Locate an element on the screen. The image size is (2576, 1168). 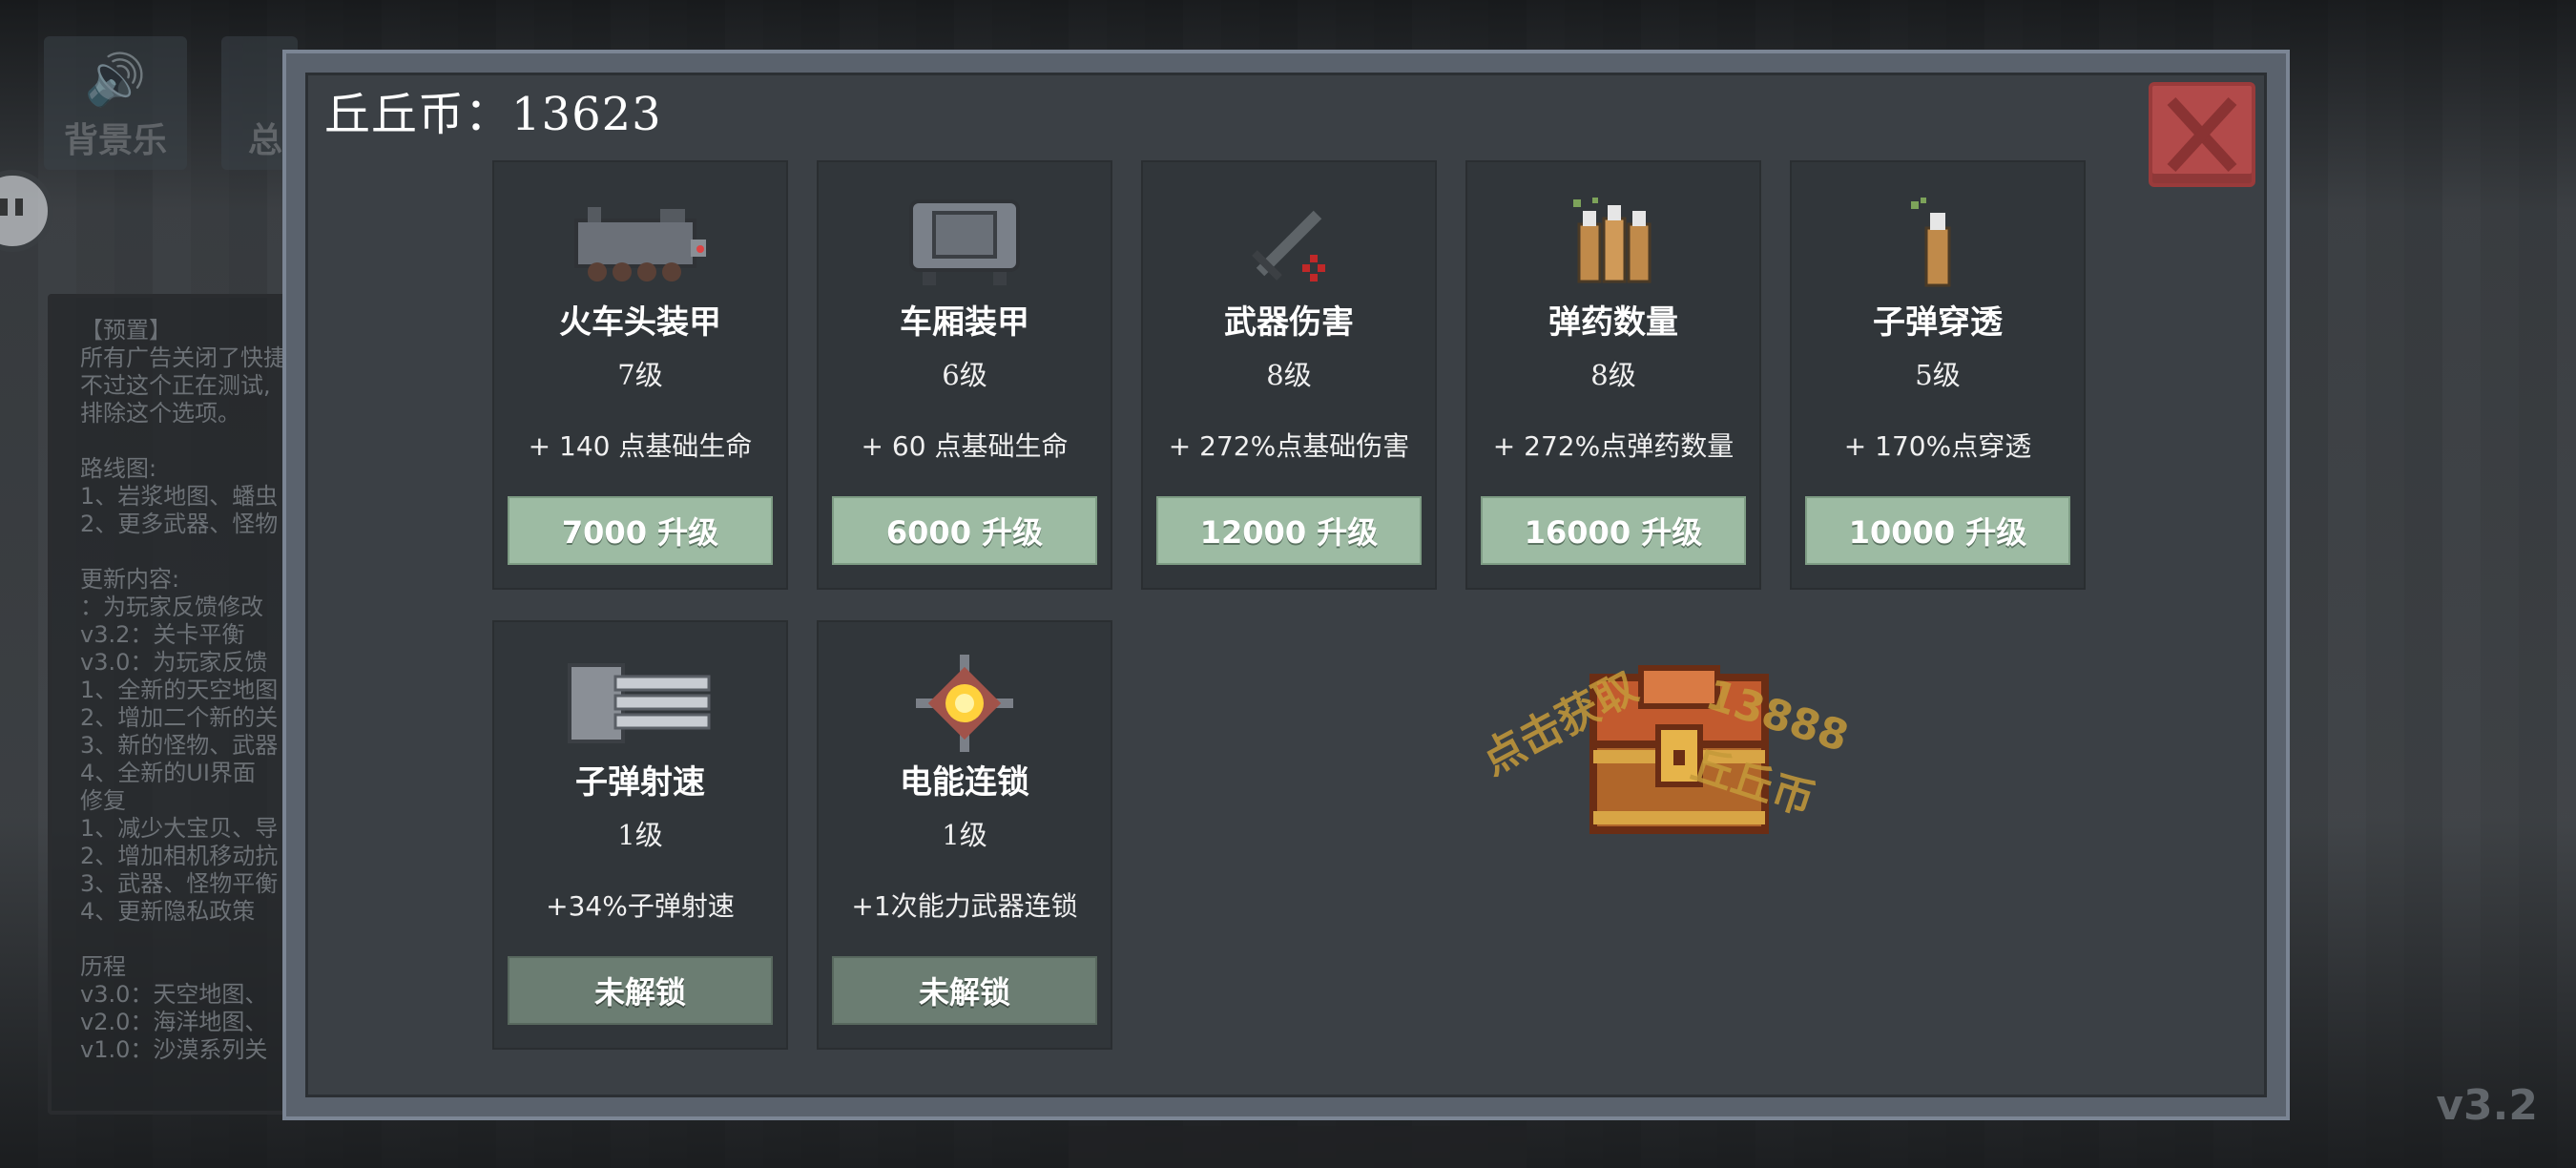
upgrade-level: 7级 is located at coordinates (640, 375).